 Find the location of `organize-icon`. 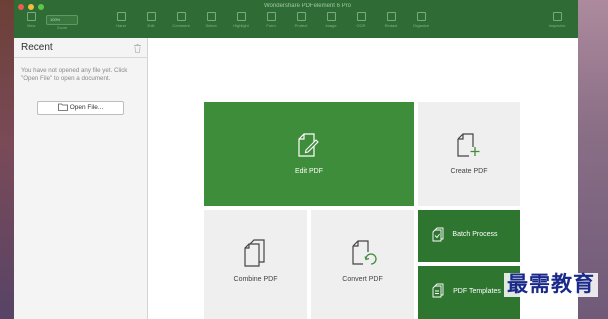

organize-icon is located at coordinates (421, 16).